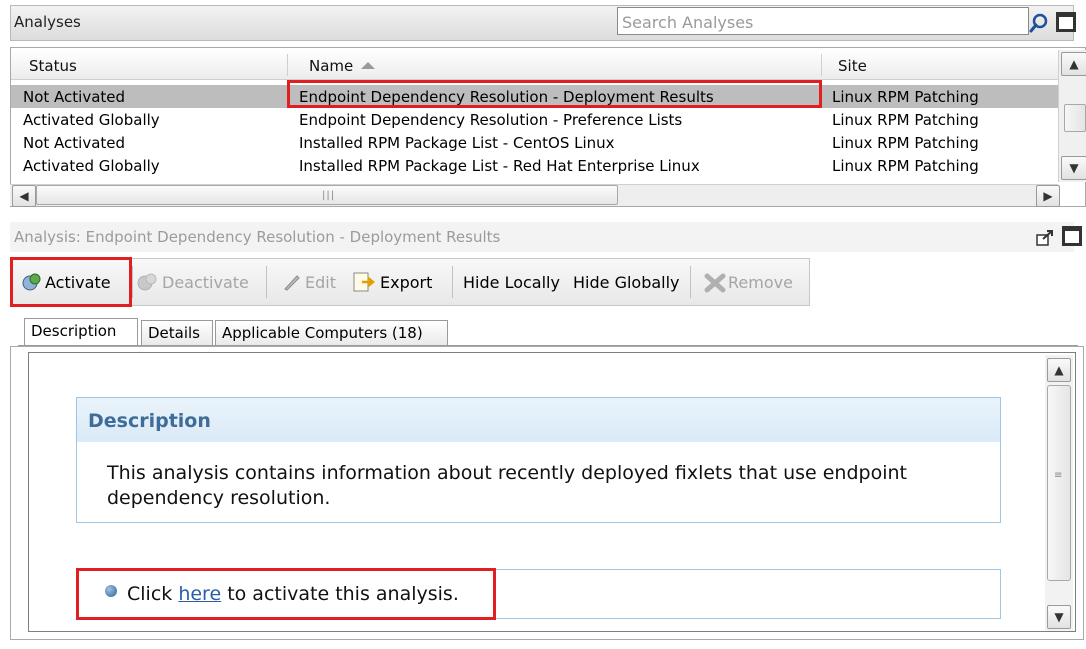 The width and height of the screenshot is (1086, 649). Describe the element at coordinates (1045, 238) in the screenshot. I see `popout-icon` at that location.